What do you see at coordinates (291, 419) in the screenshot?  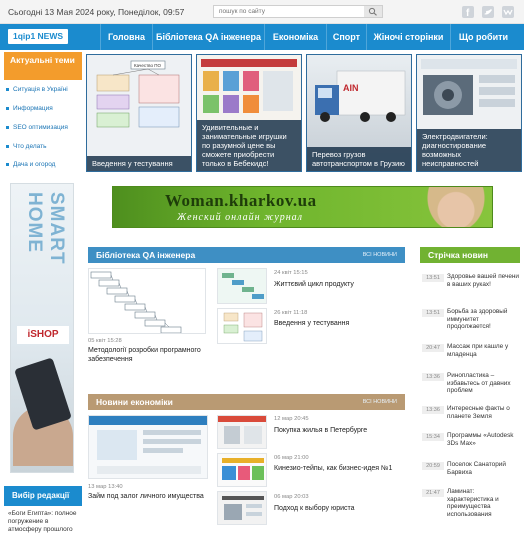 I see `economy-item-meta: 12 мар 20:45` at bounding box center [291, 419].